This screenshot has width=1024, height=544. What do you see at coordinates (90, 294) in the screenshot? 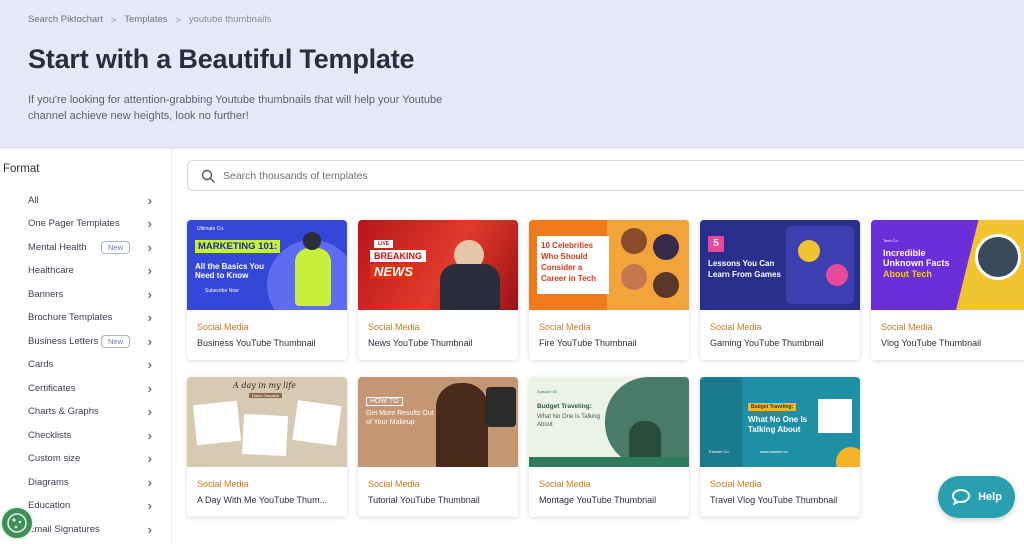
I see `sidebar-item: Banners ›` at bounding box center [90, 294].